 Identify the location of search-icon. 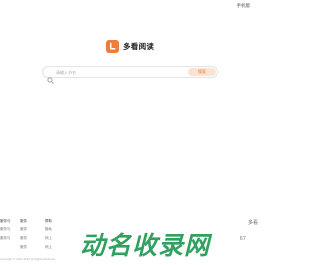
(50, 76).